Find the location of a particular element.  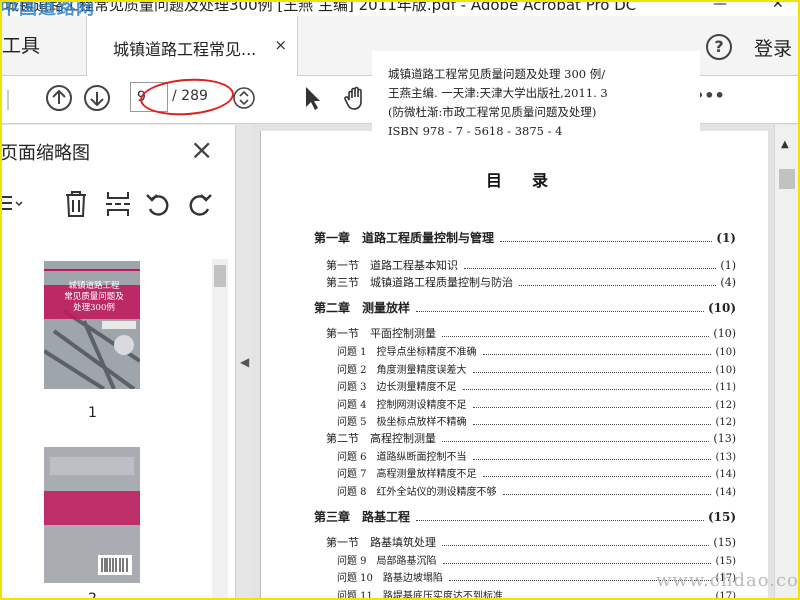

toc-entry-title: 问题 7 高程测量放样精度不足 is located at coordinates (407, 474).